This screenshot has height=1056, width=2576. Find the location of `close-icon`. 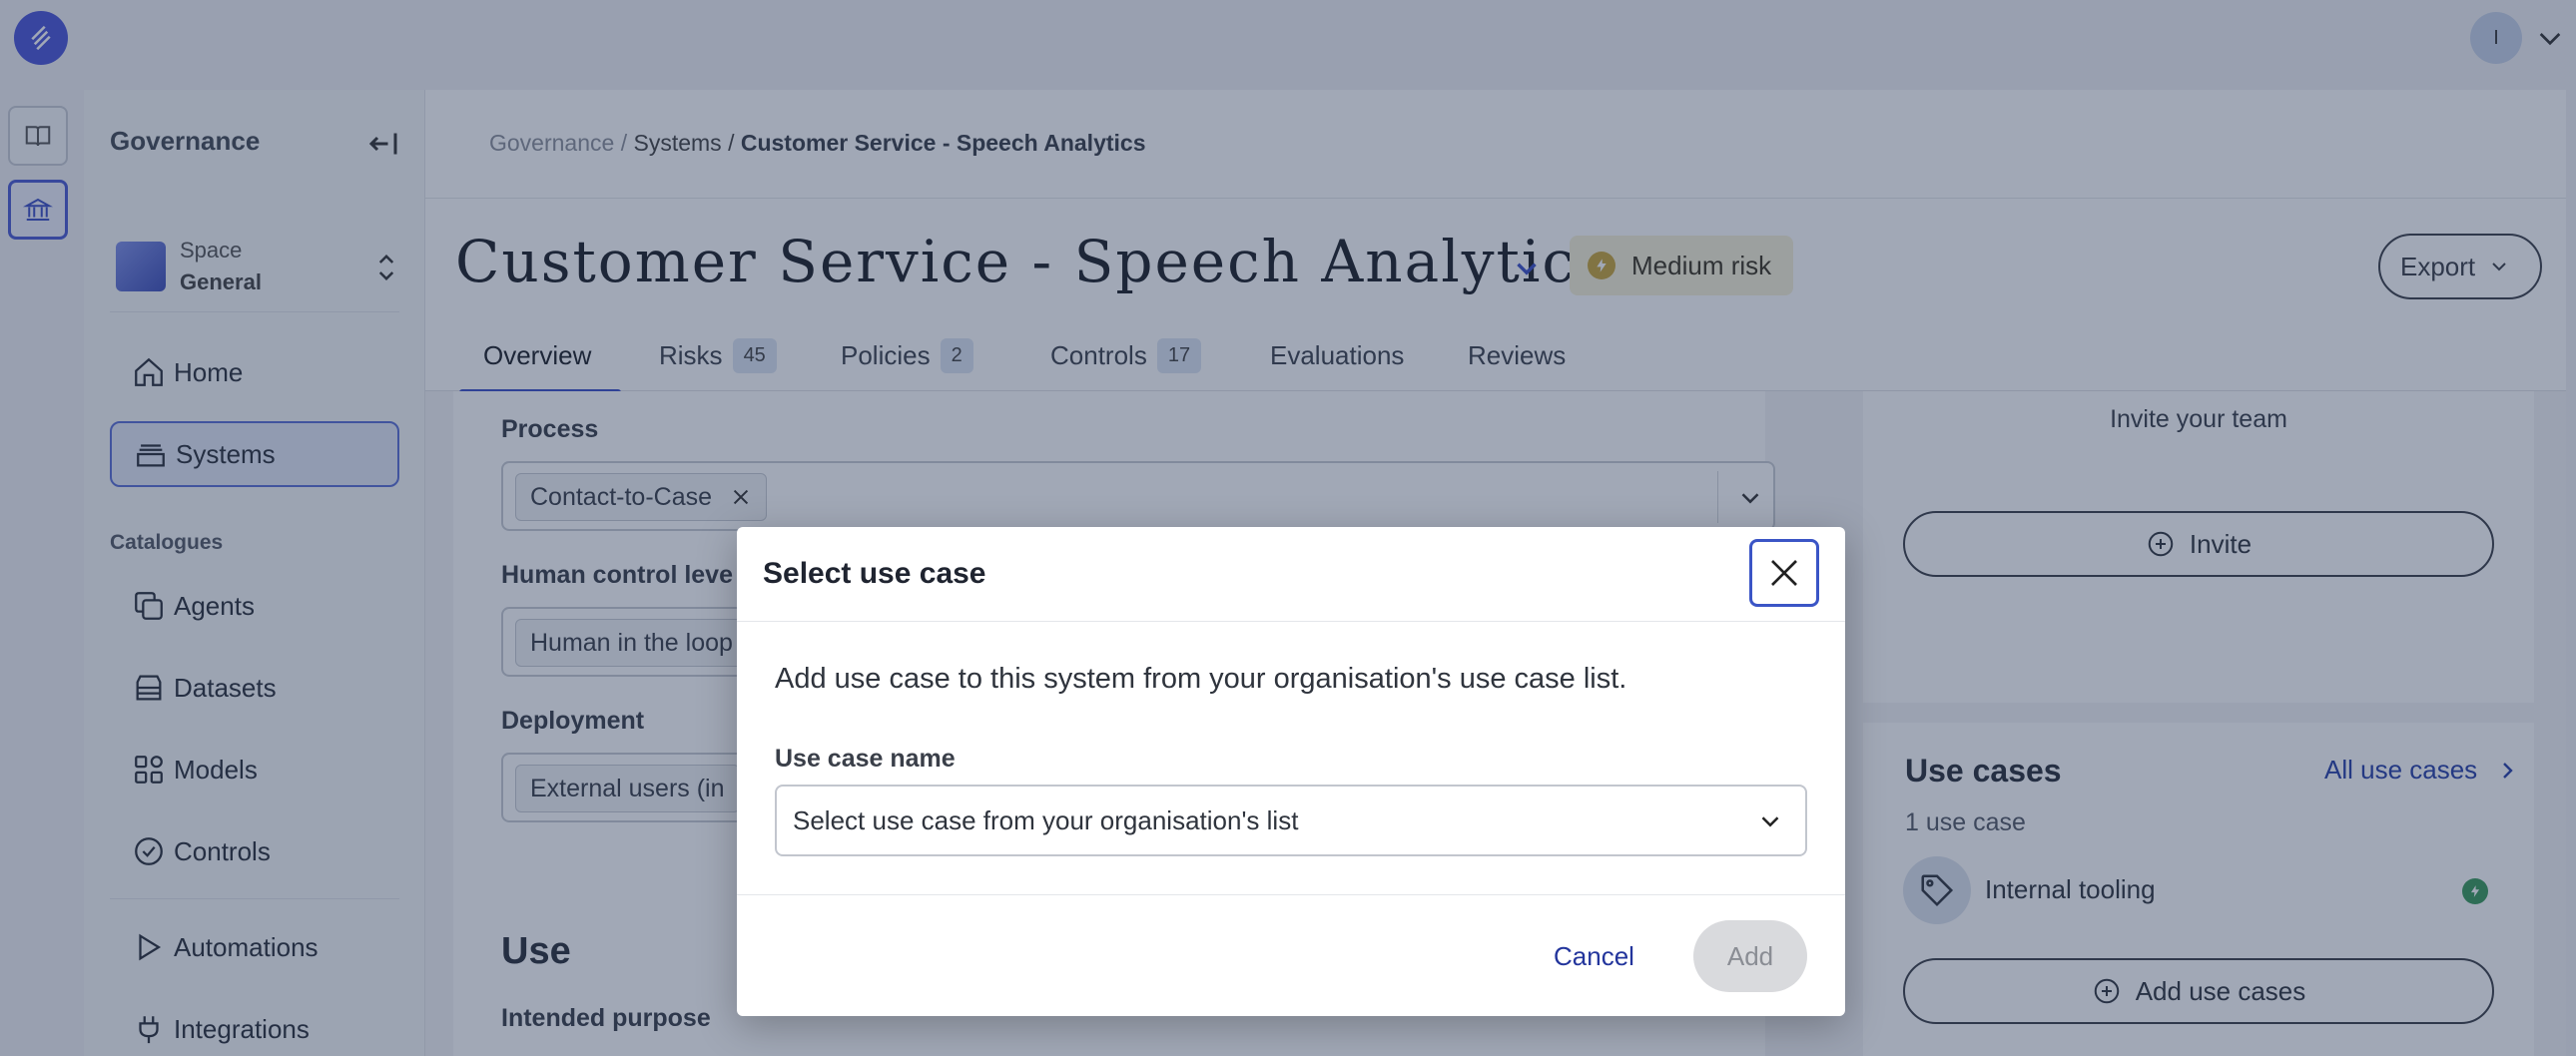

close-icon is located at coordinates (1784, 573).